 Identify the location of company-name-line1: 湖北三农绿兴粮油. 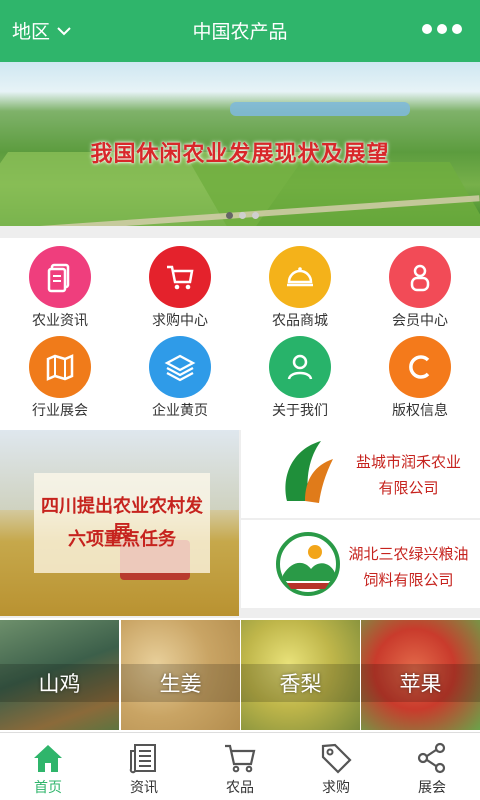
(408, 554).